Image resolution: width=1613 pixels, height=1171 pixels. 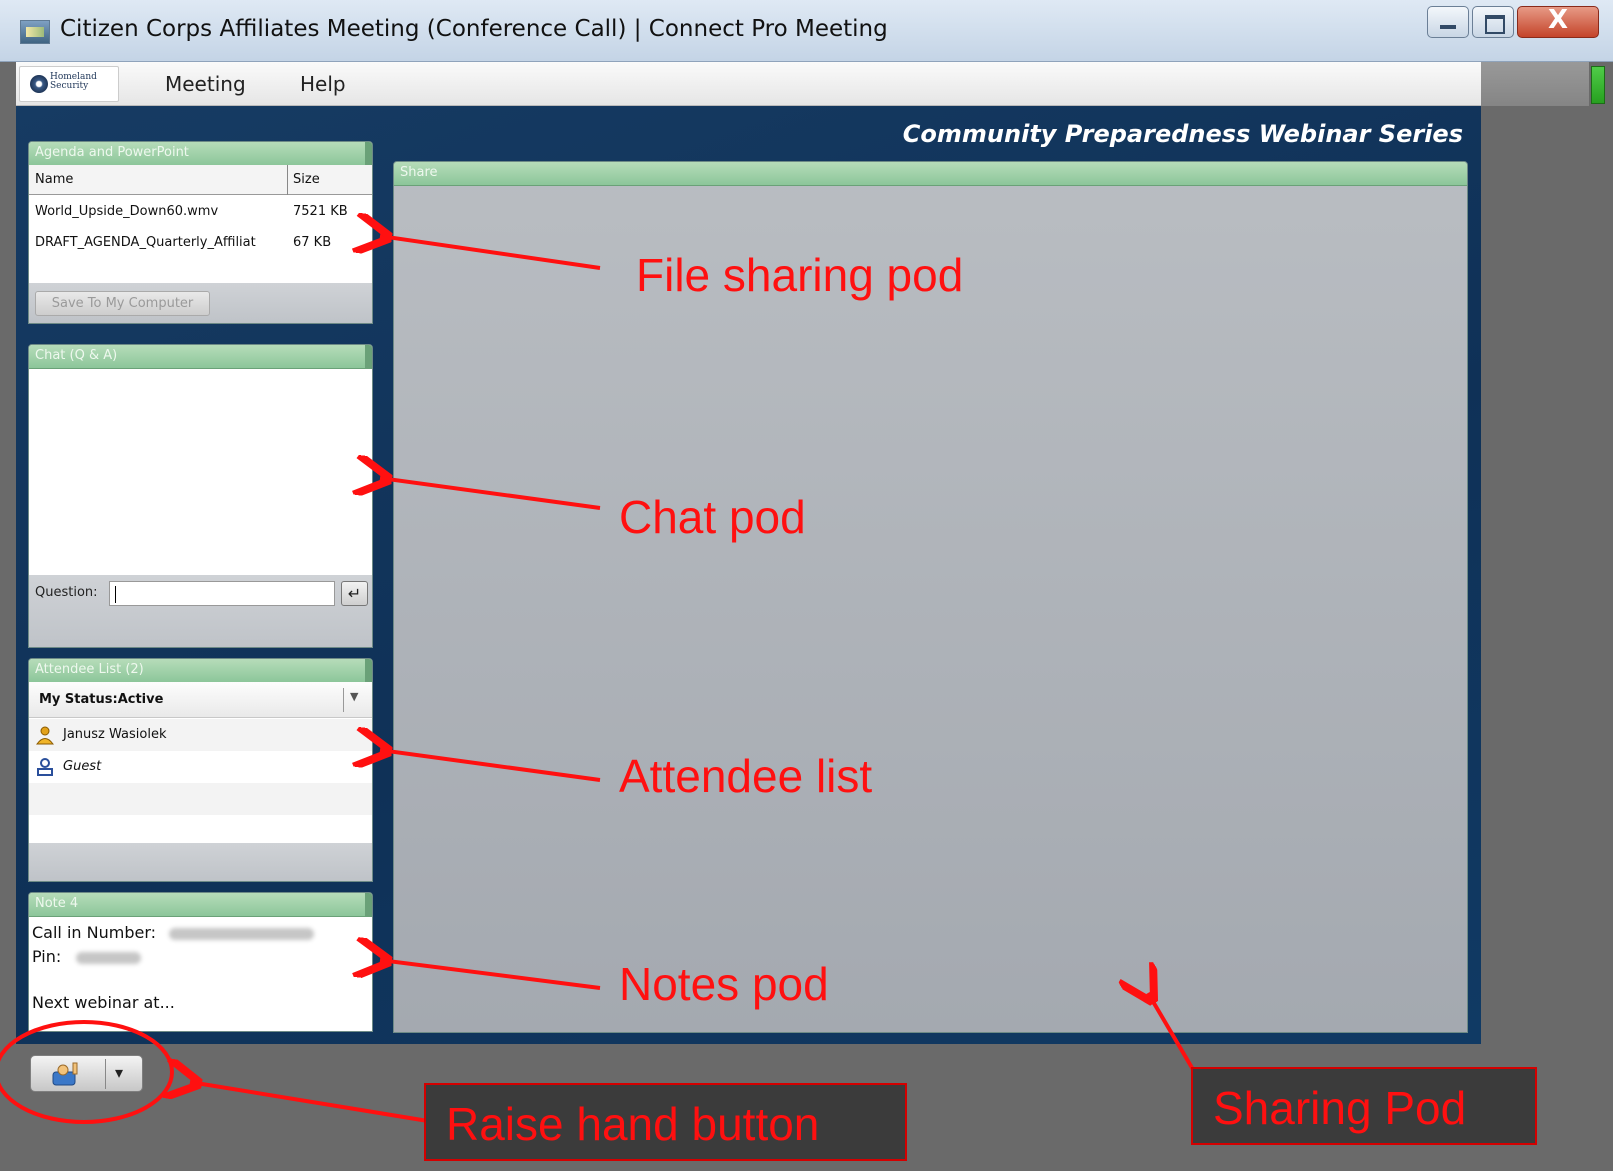 What do you see at coordinates (200, 905) in the screenshot?
I see `pod-header: Note 4` at bounding box center [200, 905].